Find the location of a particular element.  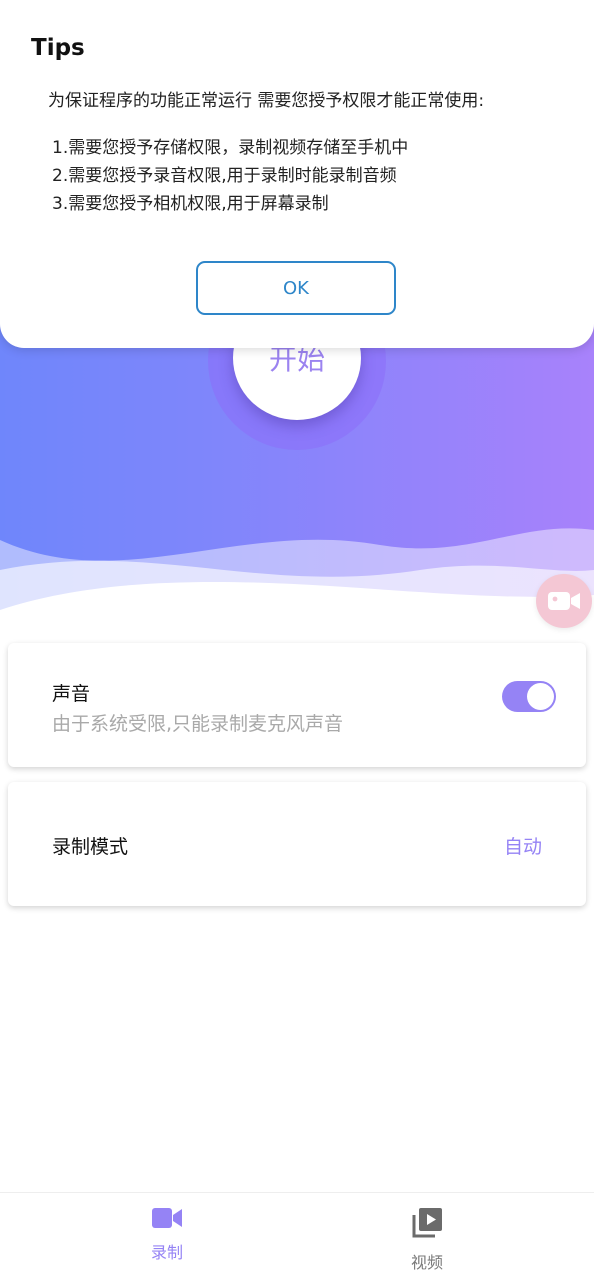

record-mode-card: 录制模式 自动 is located at coordinates (297, 844).